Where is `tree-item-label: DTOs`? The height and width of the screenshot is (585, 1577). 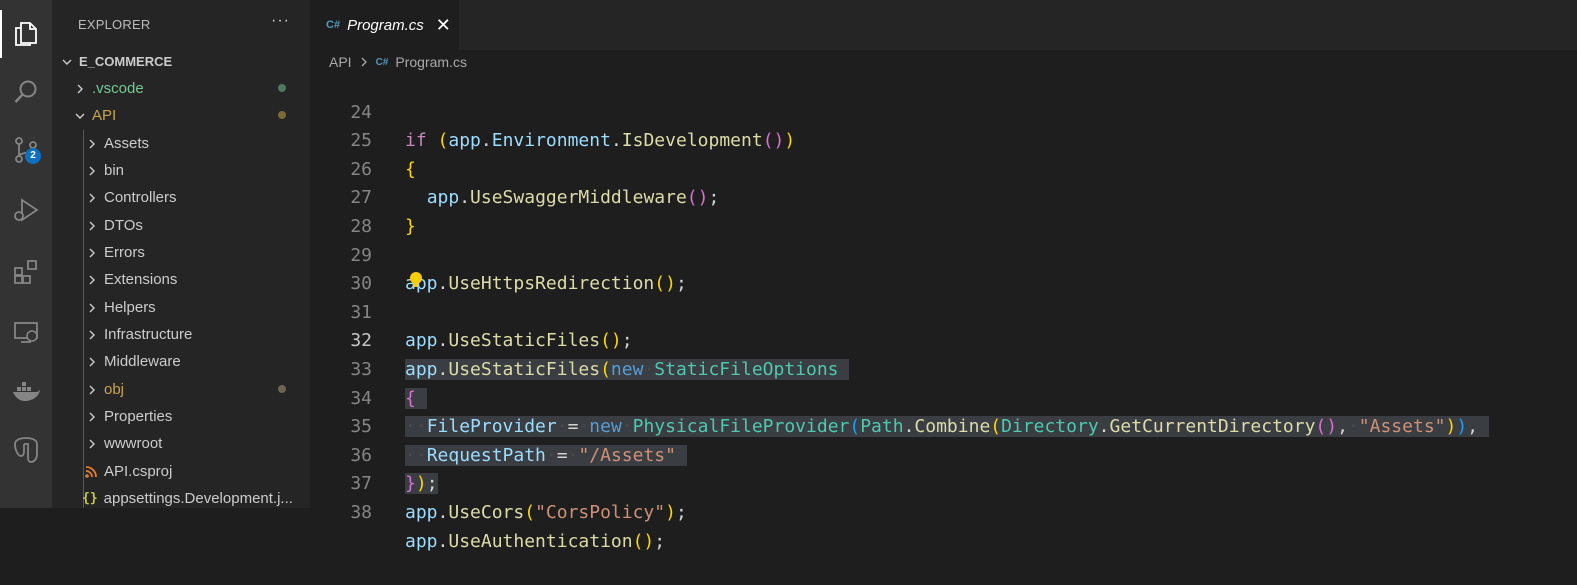 tree-item-label: DTOs is located at coordinates (123, 225).